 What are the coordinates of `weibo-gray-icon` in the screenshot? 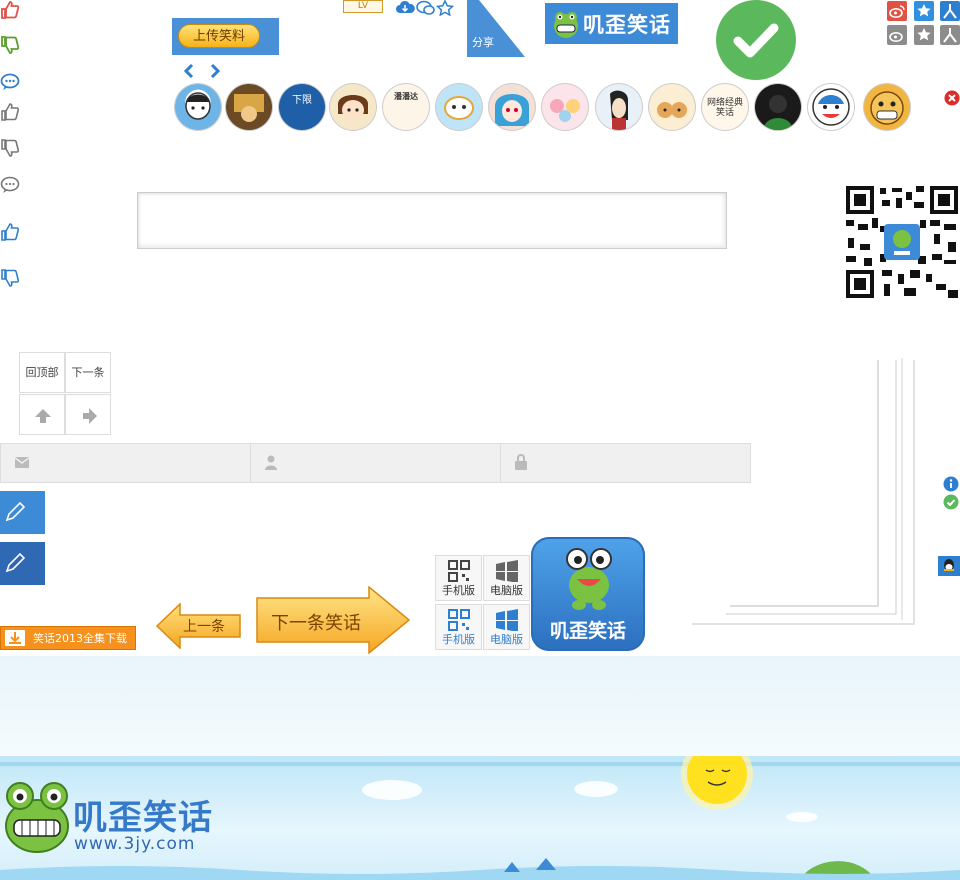 It's located at (897, 35).